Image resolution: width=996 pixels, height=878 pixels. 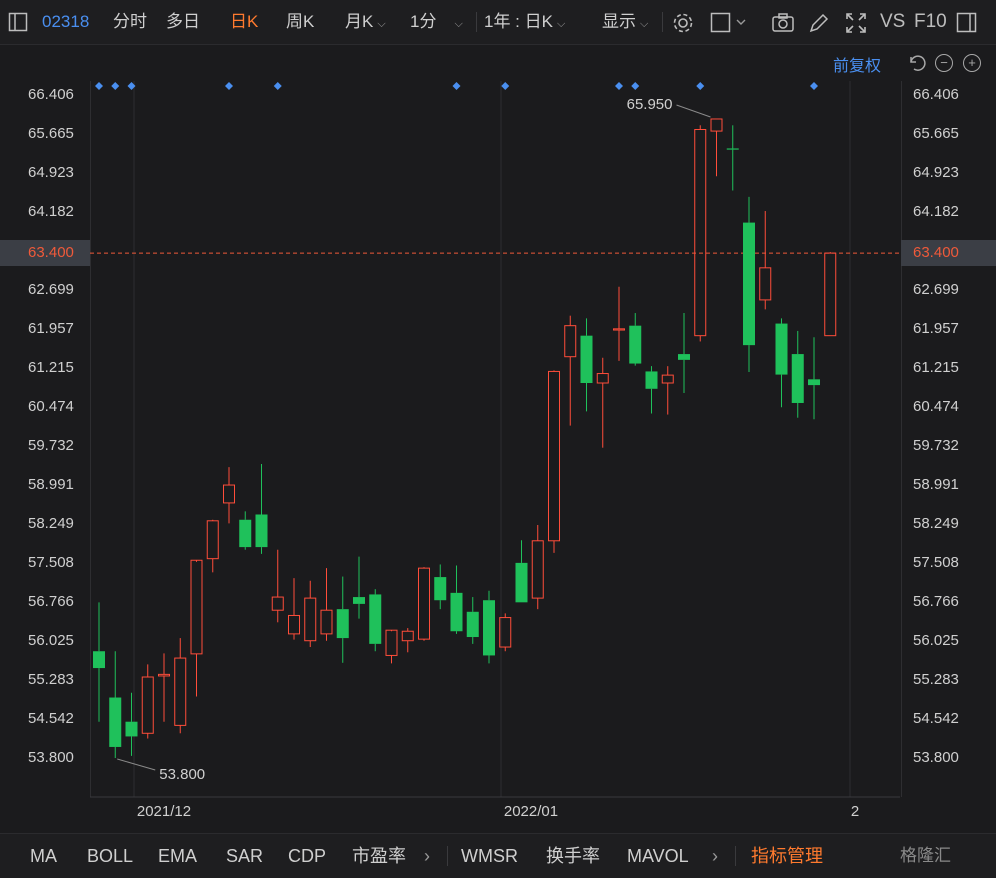 What do you see at coordinates (177, 856) in the screenshot?
I see `indicator-ema: EMA` at bounding box center [177, 856].